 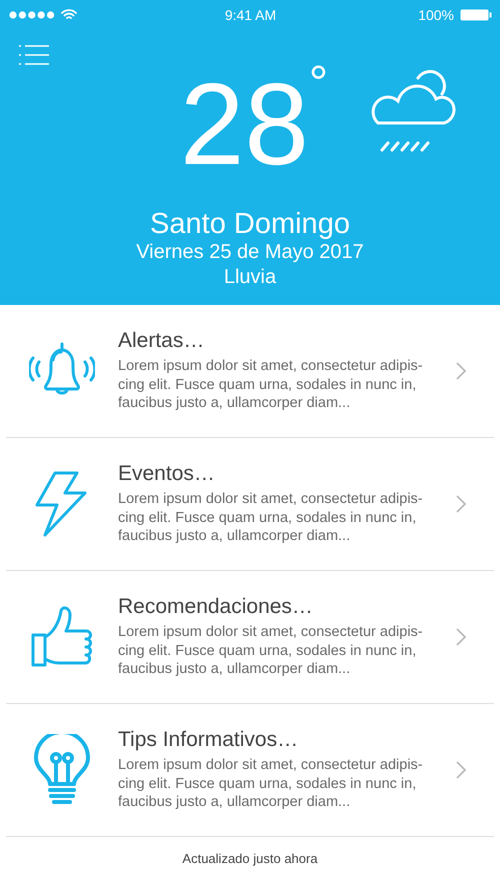 I want to click on city-name: Santo Domingo, so click(x=250, y=224).